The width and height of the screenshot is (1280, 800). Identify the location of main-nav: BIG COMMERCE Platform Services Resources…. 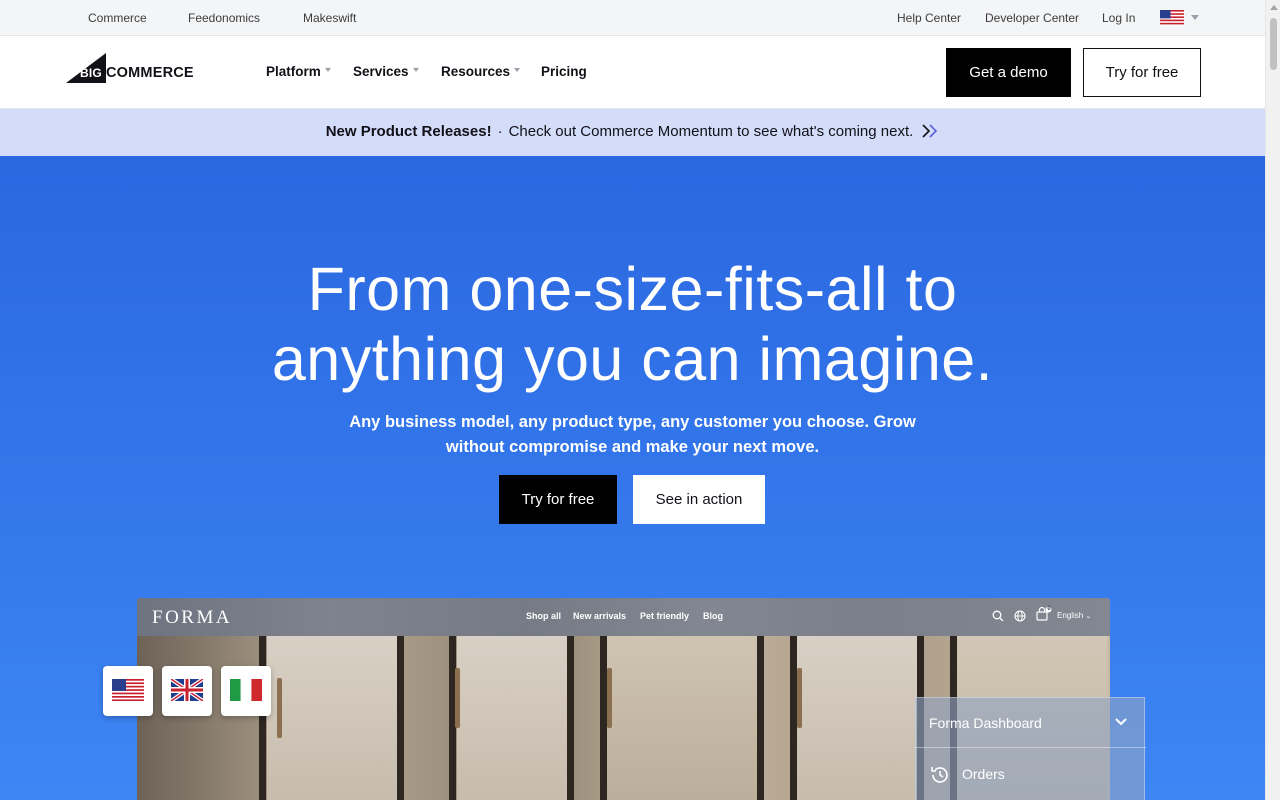
(632, 72).